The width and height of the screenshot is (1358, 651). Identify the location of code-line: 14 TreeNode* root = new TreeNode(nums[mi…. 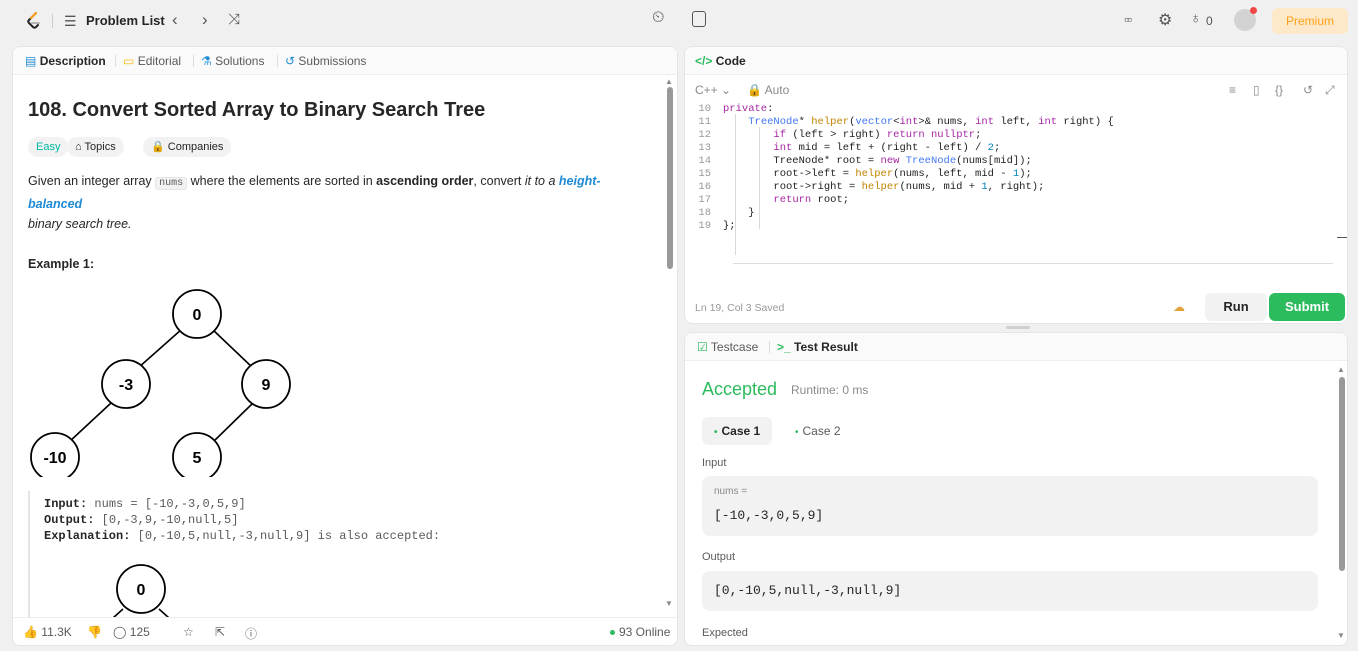
(858, 161).